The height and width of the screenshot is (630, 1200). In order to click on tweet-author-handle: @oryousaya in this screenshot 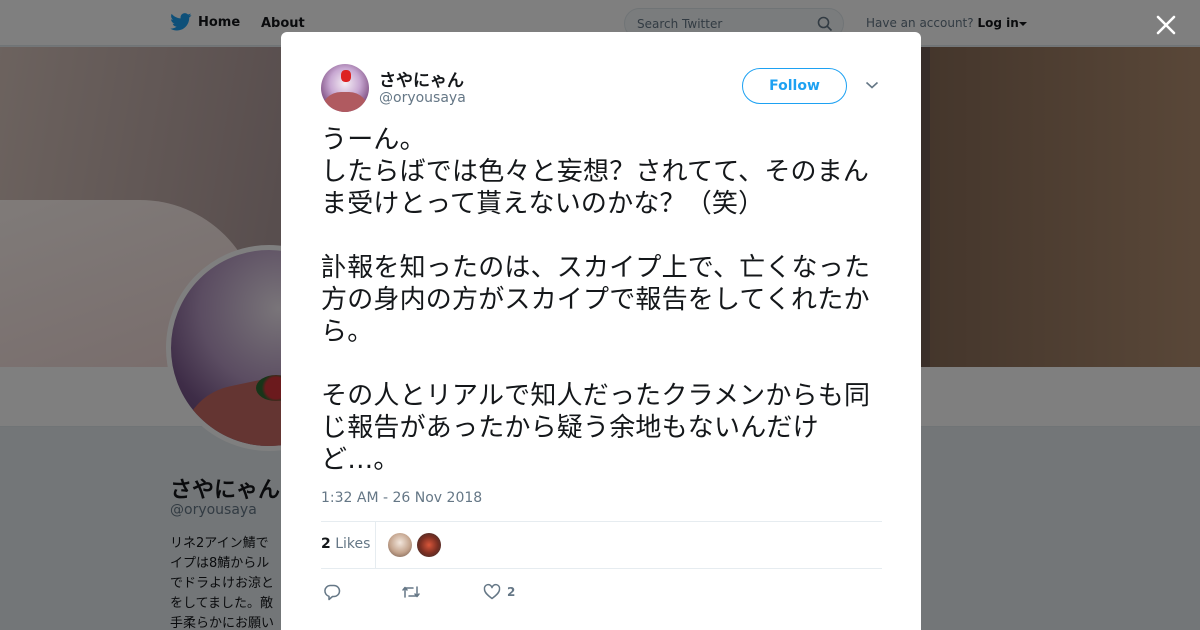, I will do `click(422, 98)`.